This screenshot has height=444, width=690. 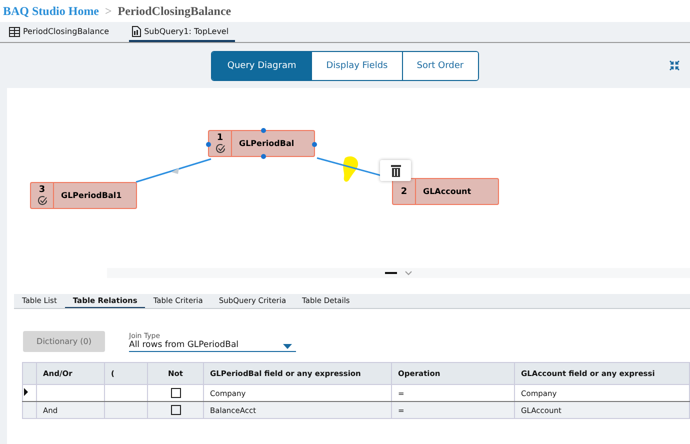 I want to click on view-tab: Sort Order, so click(x=440, y=66).